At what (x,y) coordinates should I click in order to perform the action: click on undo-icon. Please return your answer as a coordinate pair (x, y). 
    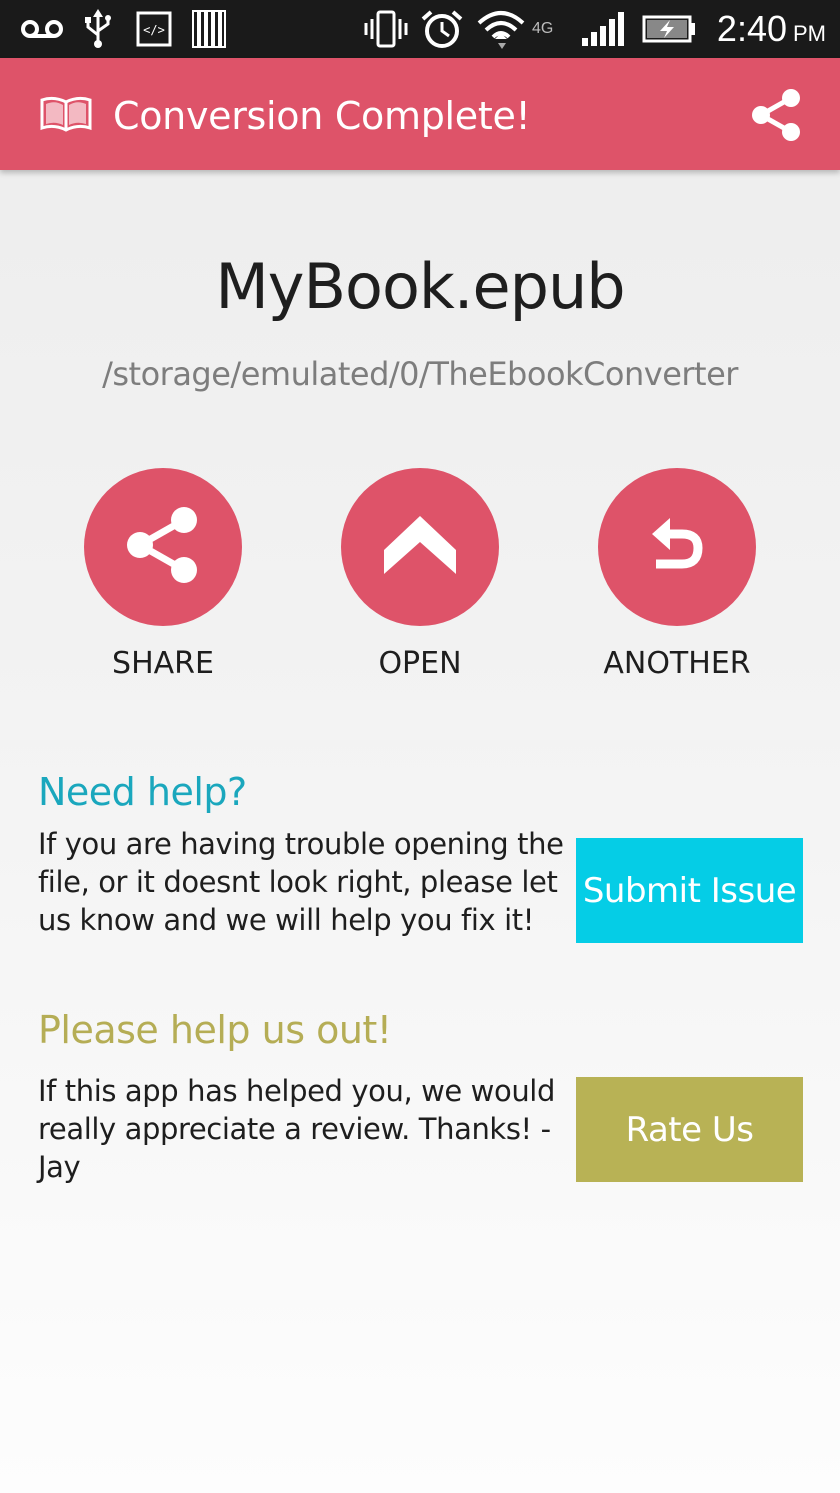
    Looking at the image, I should click on (677, 547).